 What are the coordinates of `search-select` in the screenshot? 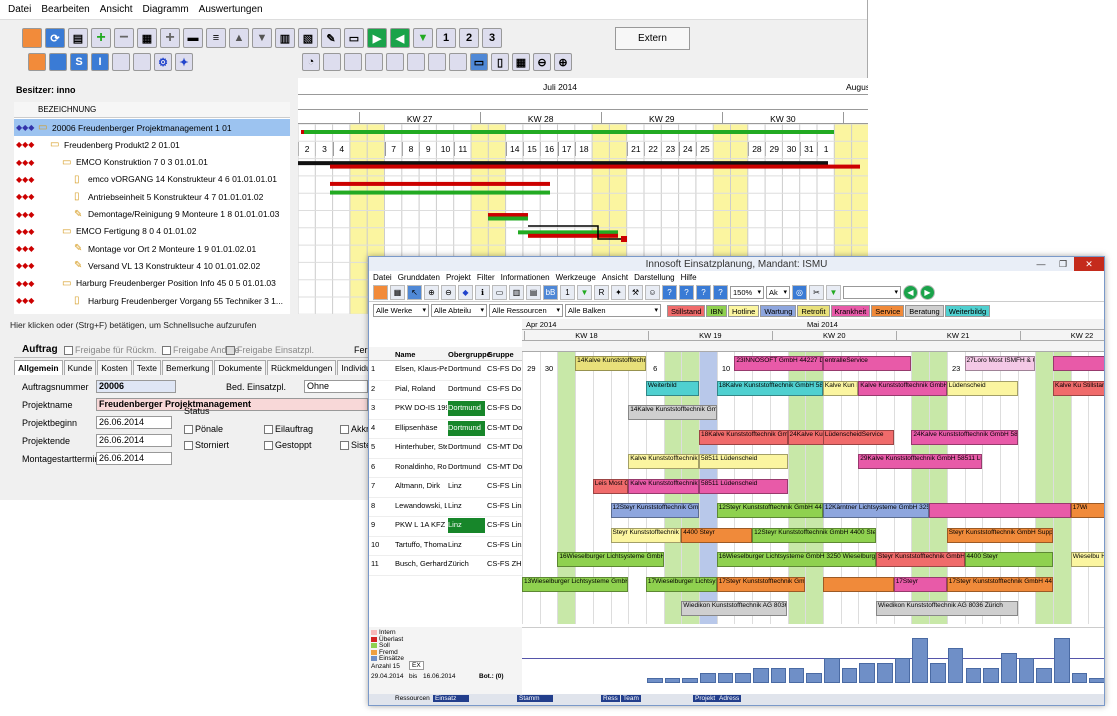 It's located at (872, 292).